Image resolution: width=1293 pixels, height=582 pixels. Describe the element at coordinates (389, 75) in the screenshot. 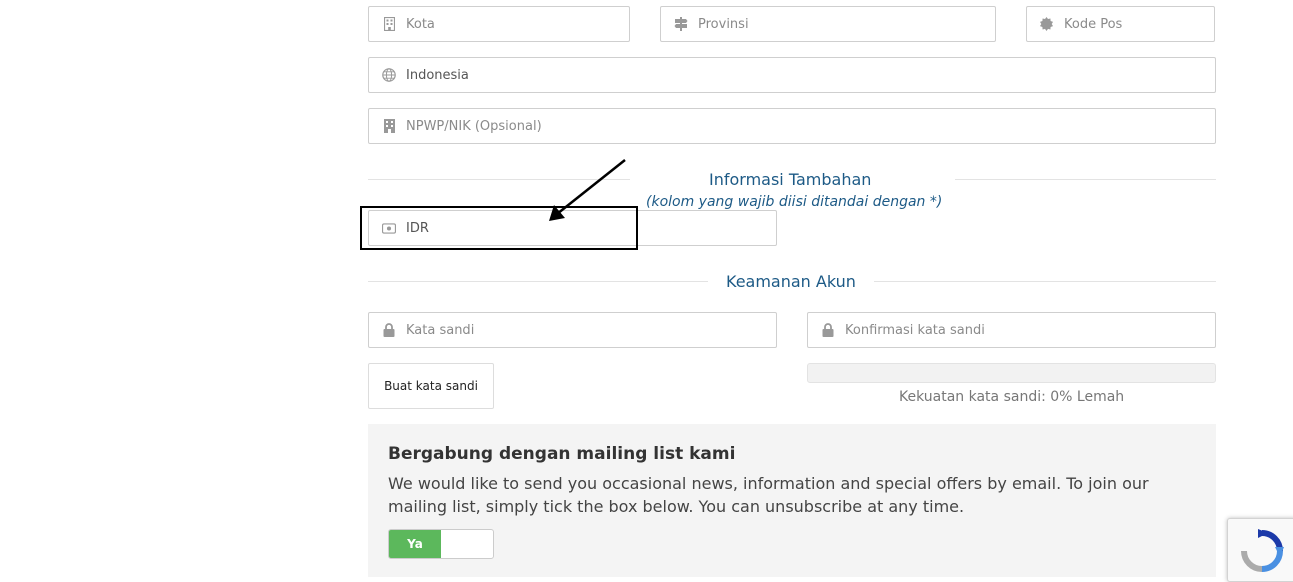

I see `globe-icon` at that location.